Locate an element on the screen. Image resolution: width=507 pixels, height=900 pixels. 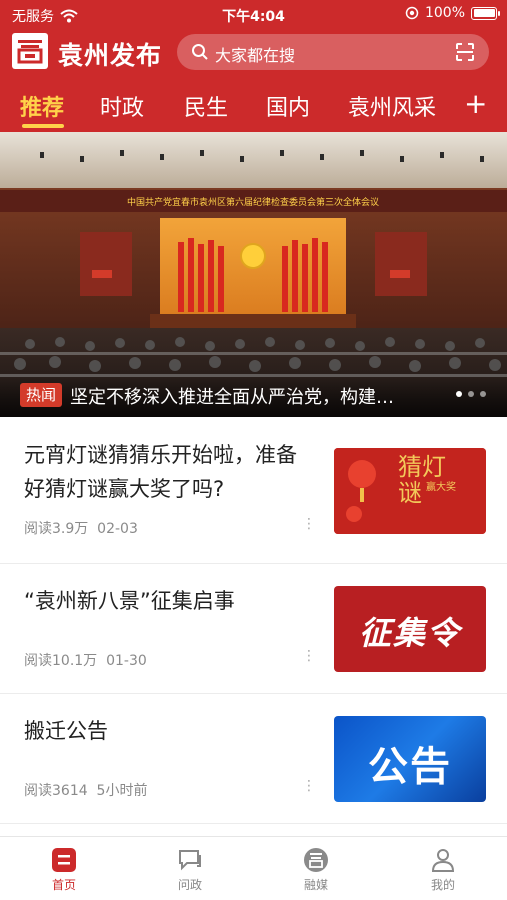
bottom-navigation: 首页 问政 融媒 我的 is located at coordinates (253, 868).